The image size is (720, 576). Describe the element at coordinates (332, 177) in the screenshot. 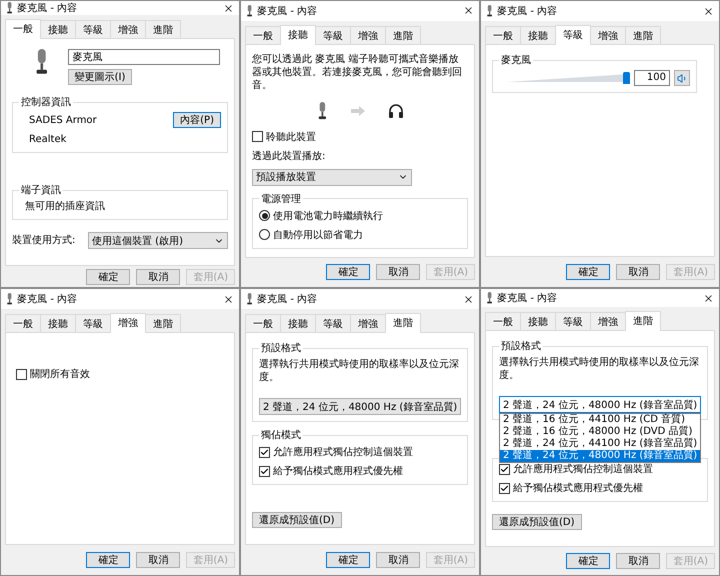

I see `playback-select: 預設播放裝置` at that location.